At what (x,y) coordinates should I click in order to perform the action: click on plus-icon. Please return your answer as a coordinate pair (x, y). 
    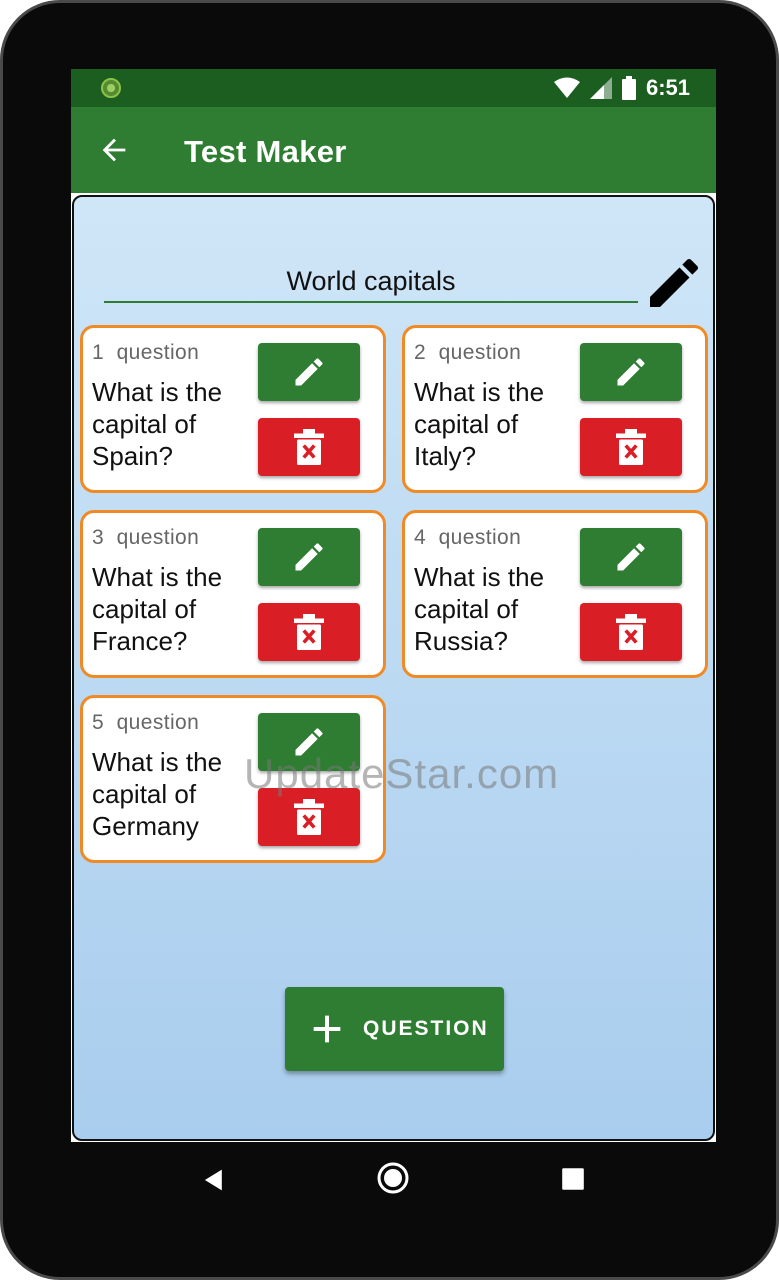
    Looking at the image, I should click on (327, 1029).